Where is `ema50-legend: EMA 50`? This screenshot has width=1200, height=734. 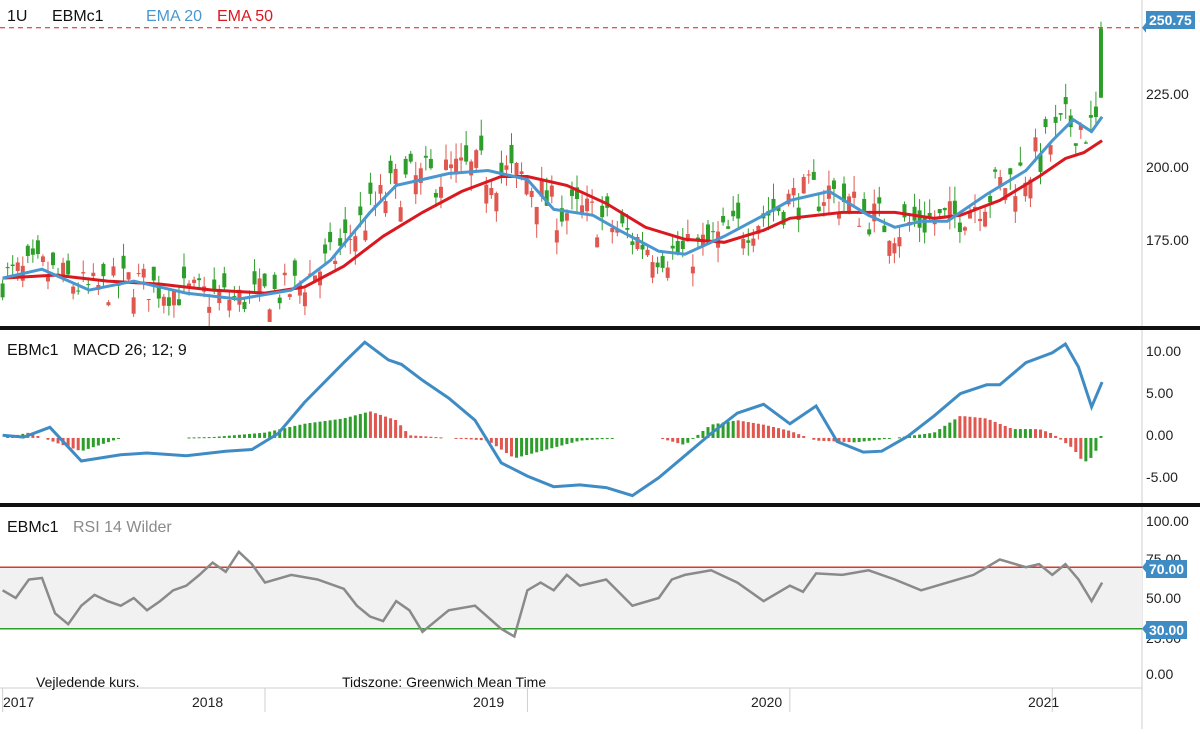 ema50-legend: EMA 50 is located at coordinates (245, 17).